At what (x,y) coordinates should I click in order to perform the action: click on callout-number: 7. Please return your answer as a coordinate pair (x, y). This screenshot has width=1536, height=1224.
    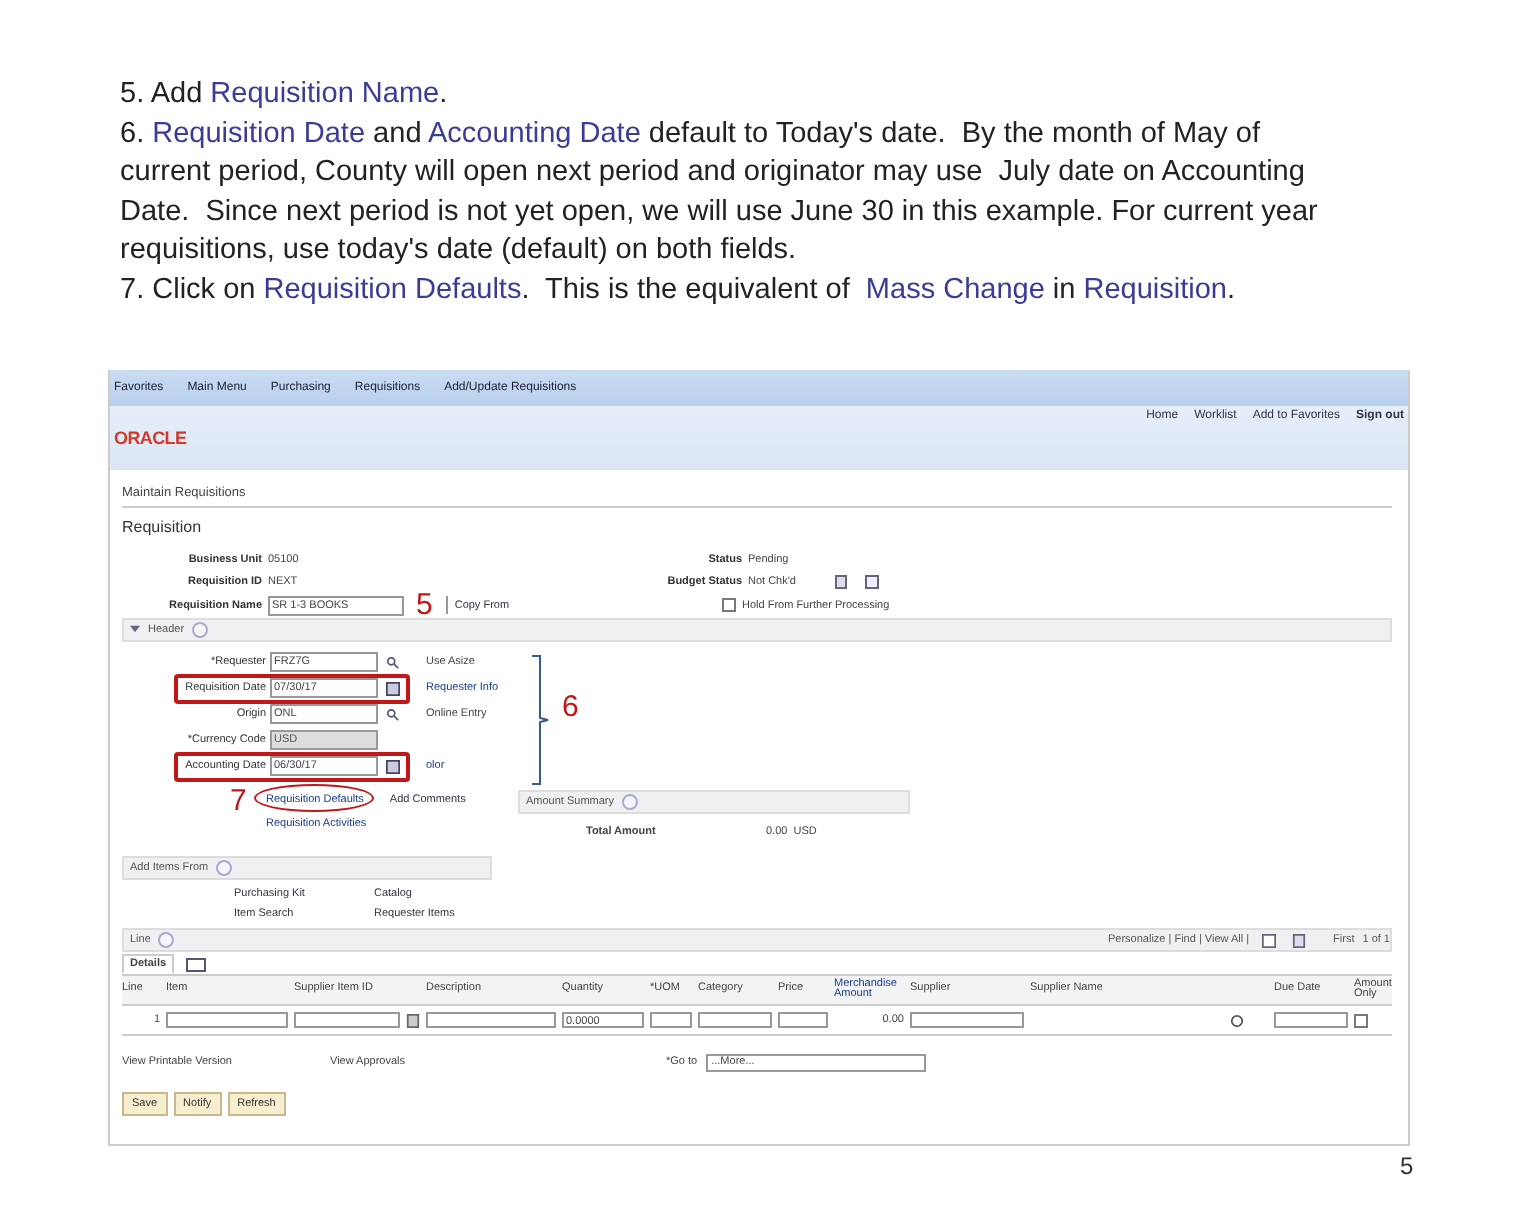
    Looking at the image, I should click on (238, 801).